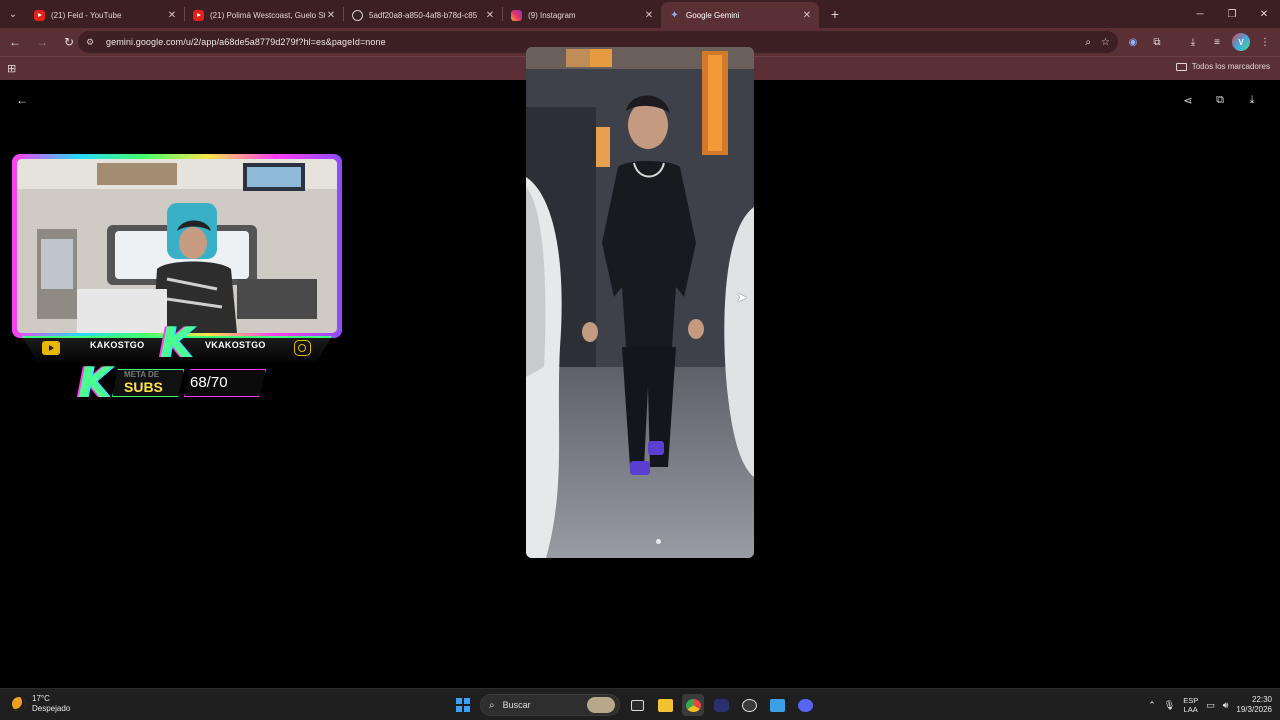 The height and width of the screenshot is (720, 1280). What do you see at coordinates (1133, 42) in the screenshot?
I see `gemini-extension-icon: ◉` at bounding box center [1133, 42].